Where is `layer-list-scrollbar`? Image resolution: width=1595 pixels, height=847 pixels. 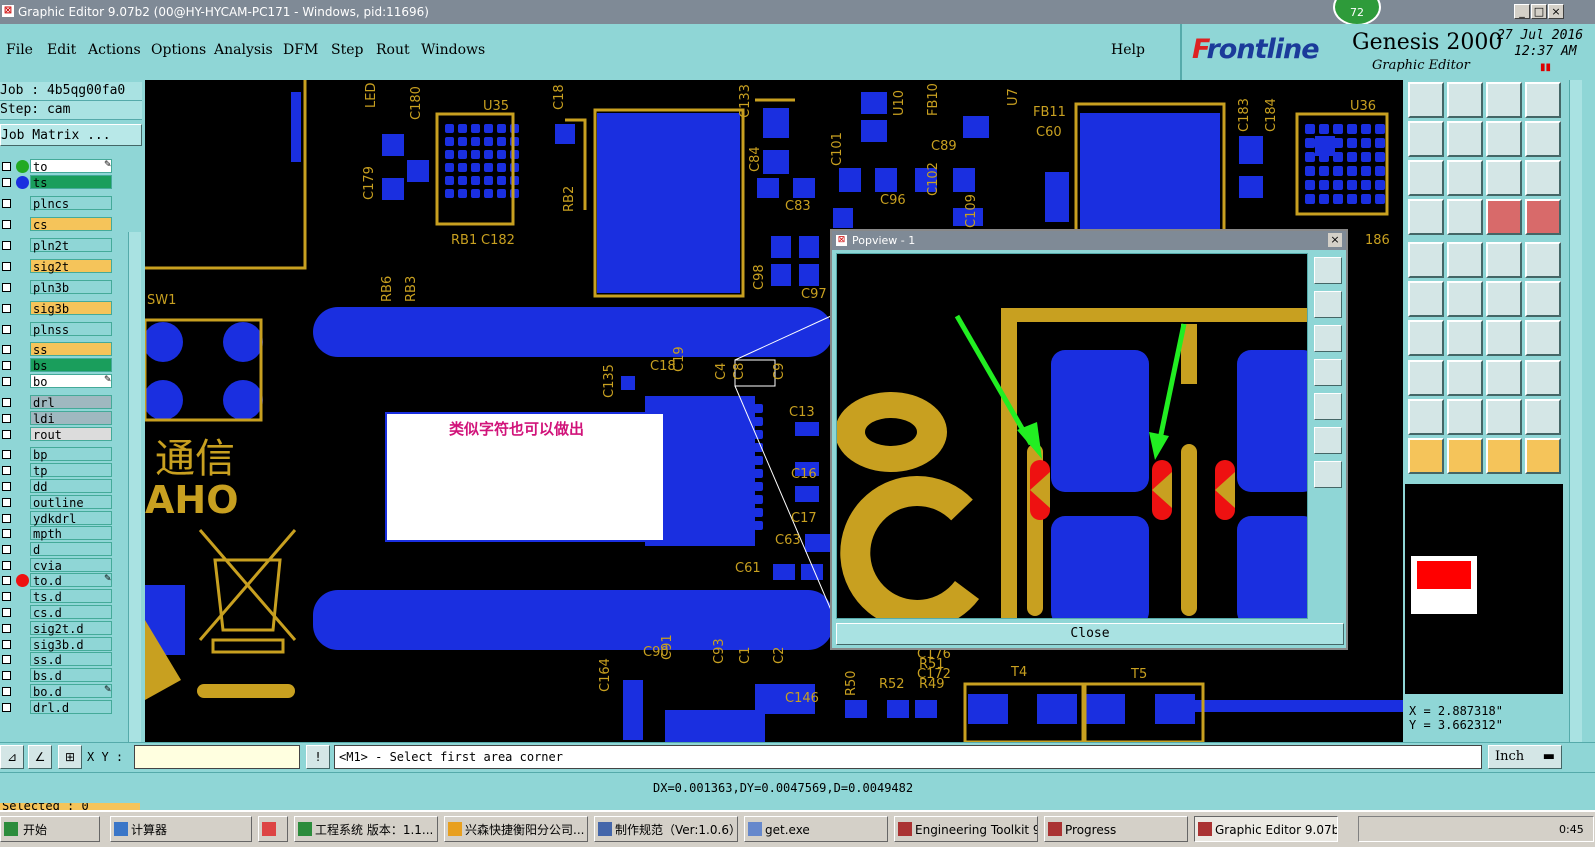
layer-list-scrollbar is located at coordinates (134, 512).